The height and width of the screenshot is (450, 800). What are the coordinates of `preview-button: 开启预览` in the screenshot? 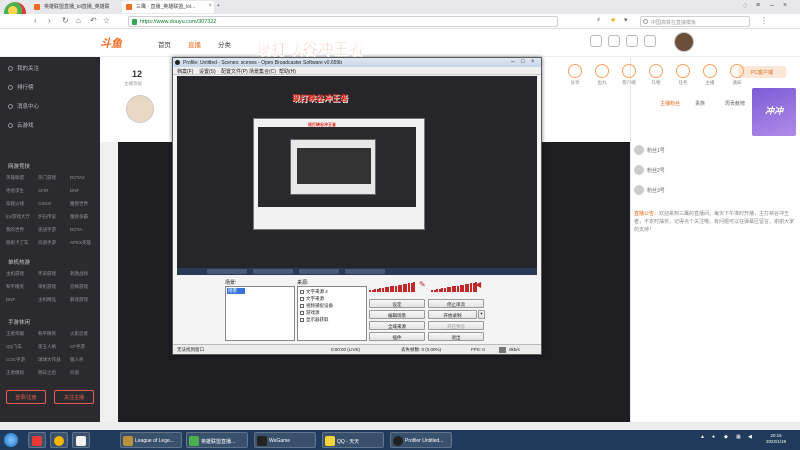 It's located at (456, 325).